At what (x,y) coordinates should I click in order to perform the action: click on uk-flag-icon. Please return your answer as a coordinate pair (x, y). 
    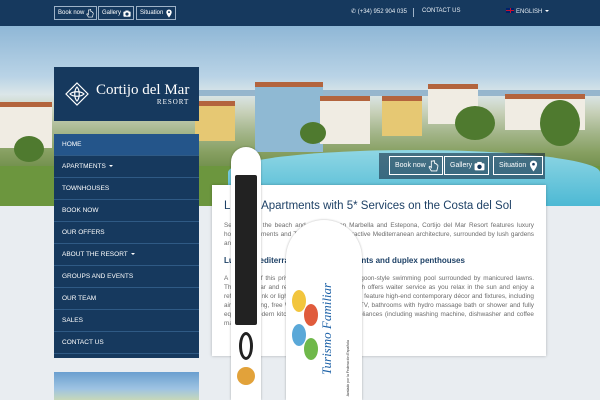
    Looking at the image, I should click on (510, 10).